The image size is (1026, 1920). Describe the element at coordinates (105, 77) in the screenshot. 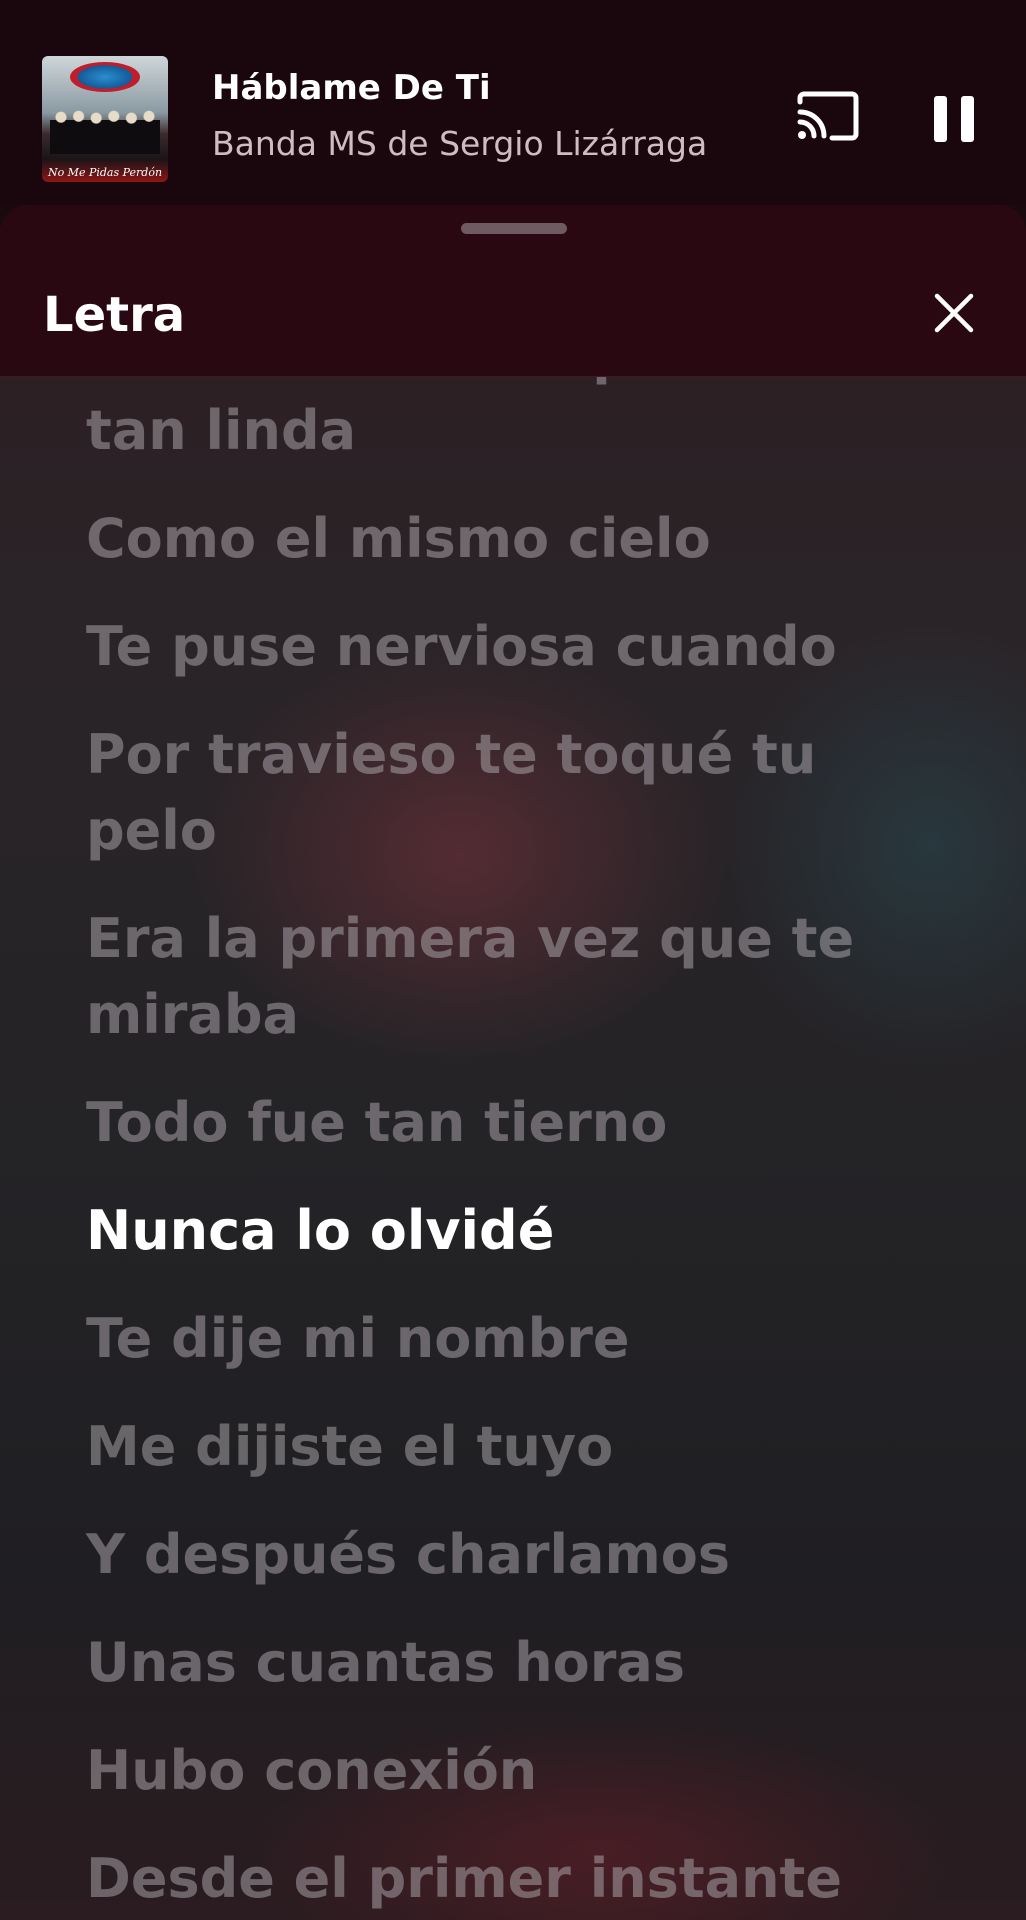

I see `band-logo` at that location.